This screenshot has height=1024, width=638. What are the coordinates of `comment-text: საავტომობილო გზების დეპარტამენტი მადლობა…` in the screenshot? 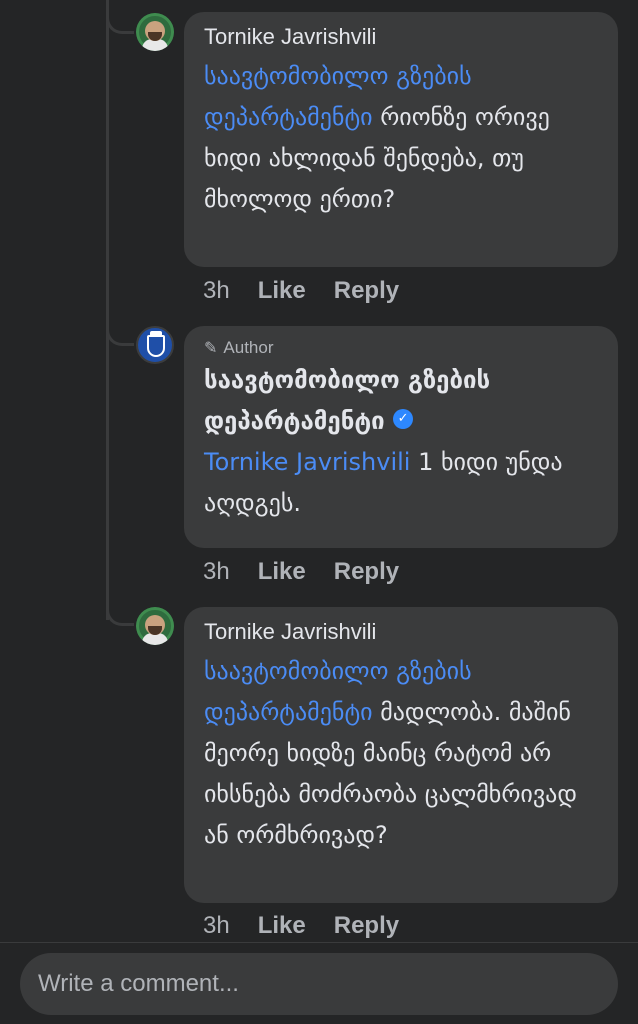 It's located at (401, 753).